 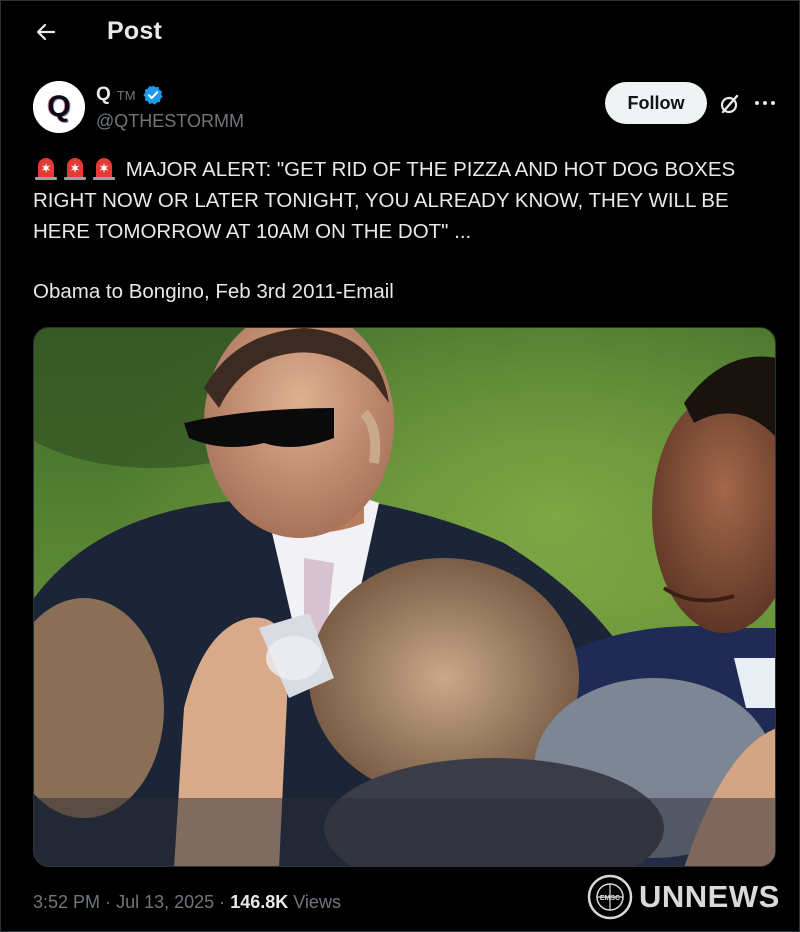 I want to click on author-name-row: Q TM, so click(x=130, y=95).